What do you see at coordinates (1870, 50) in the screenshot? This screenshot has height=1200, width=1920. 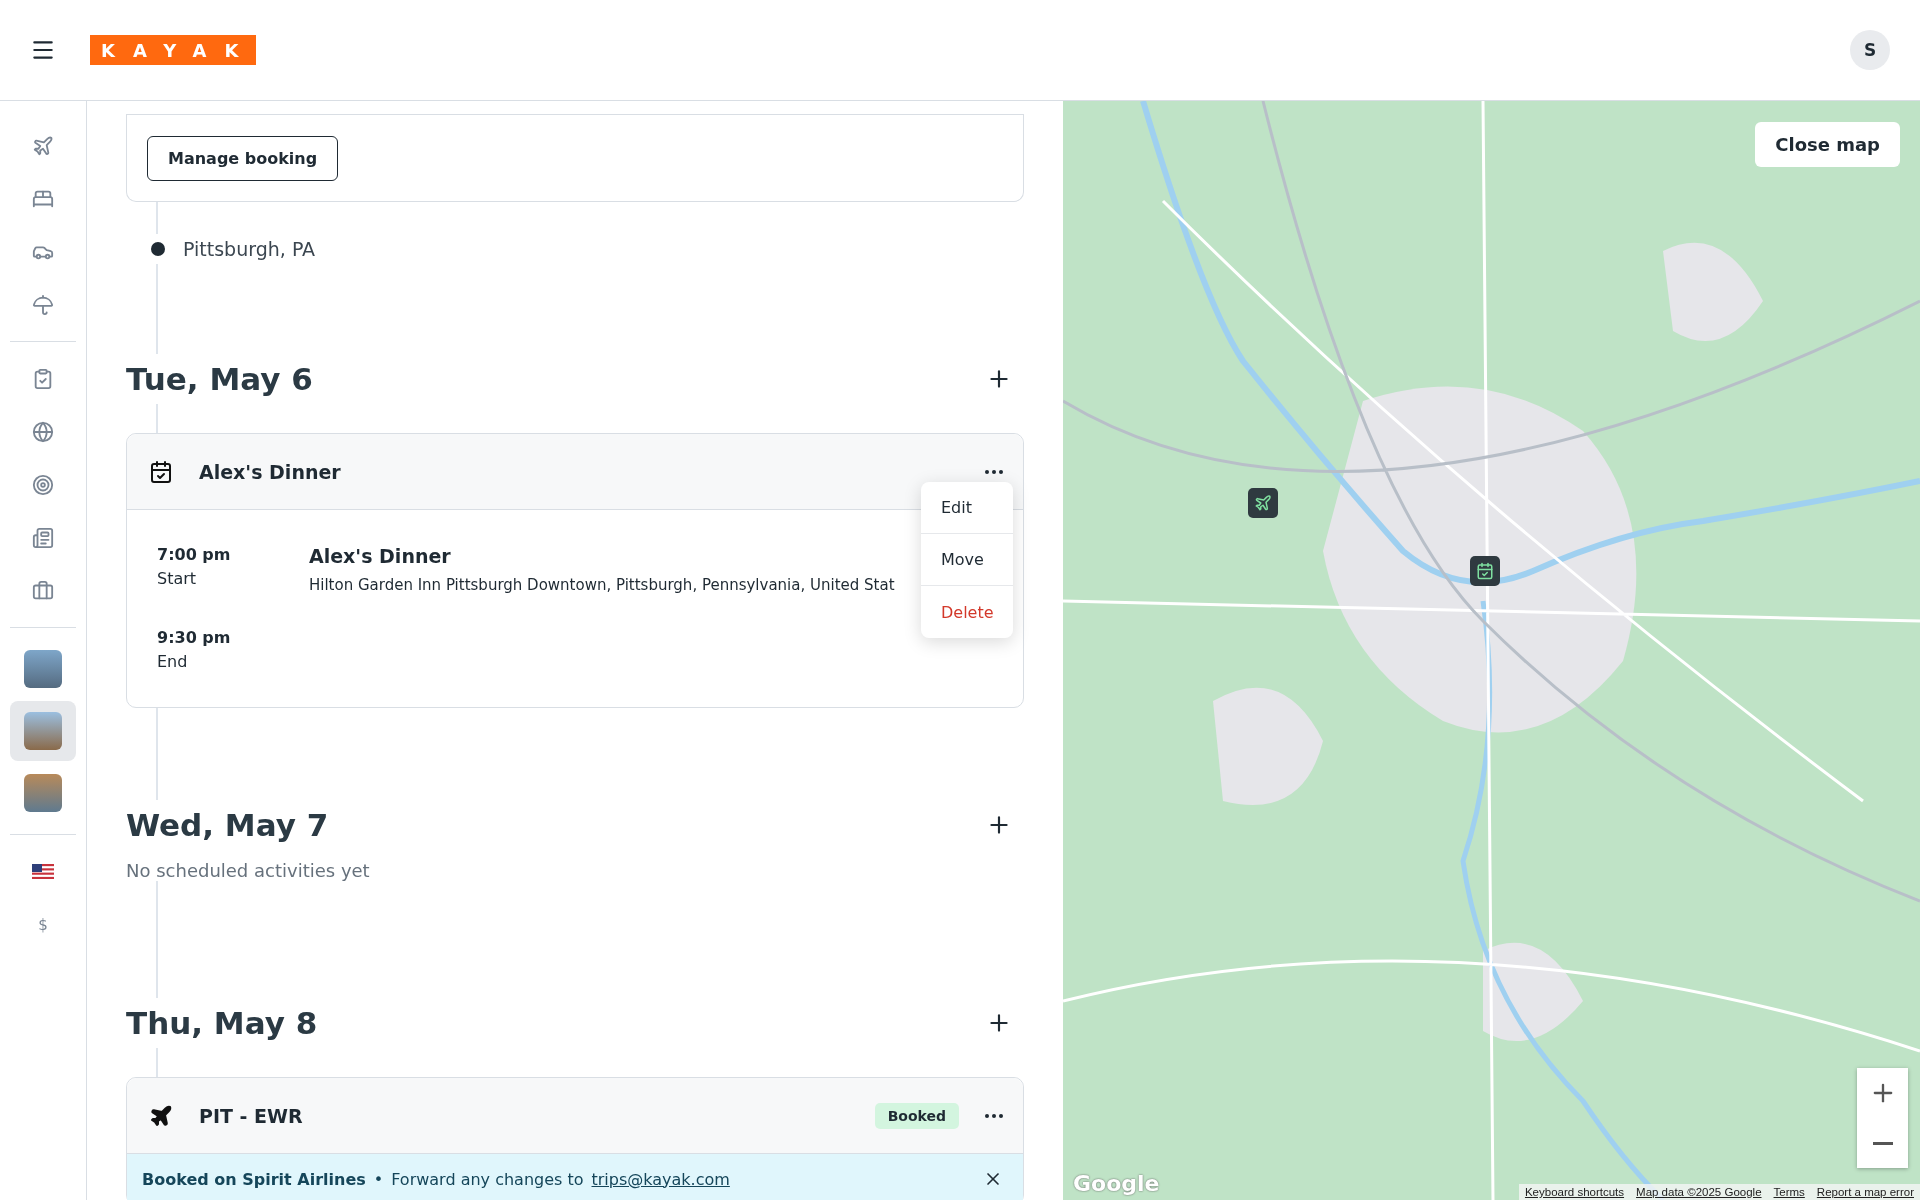 I see `avatar: S` at bounding box center [1870, 50].